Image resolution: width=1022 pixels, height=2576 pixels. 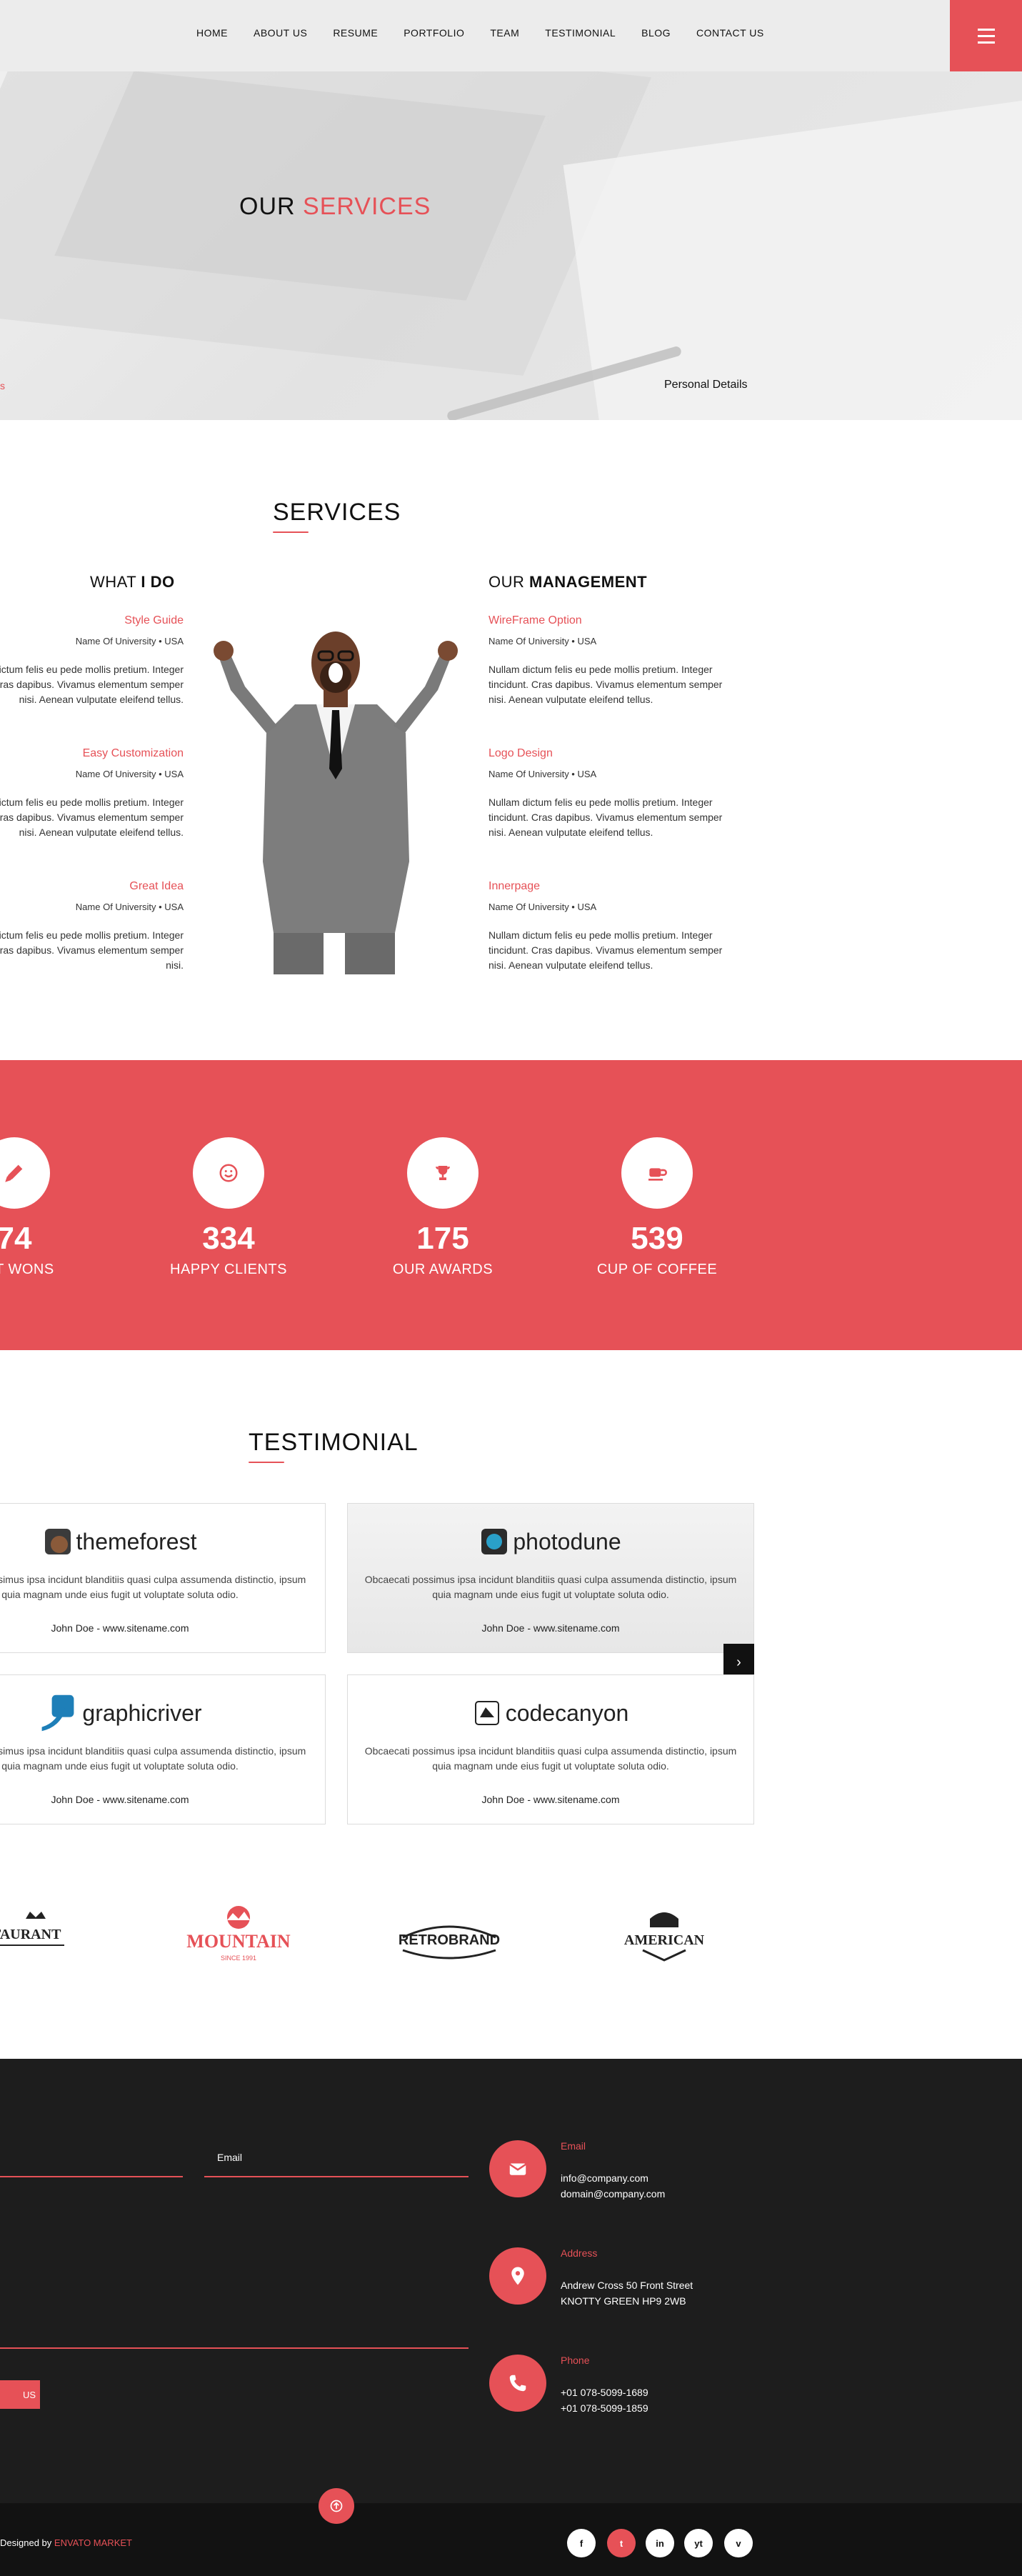 What do you see at coordinates (336, 802) in the screenshot?
I see `businessman-image` at bounding box center [336, 802].